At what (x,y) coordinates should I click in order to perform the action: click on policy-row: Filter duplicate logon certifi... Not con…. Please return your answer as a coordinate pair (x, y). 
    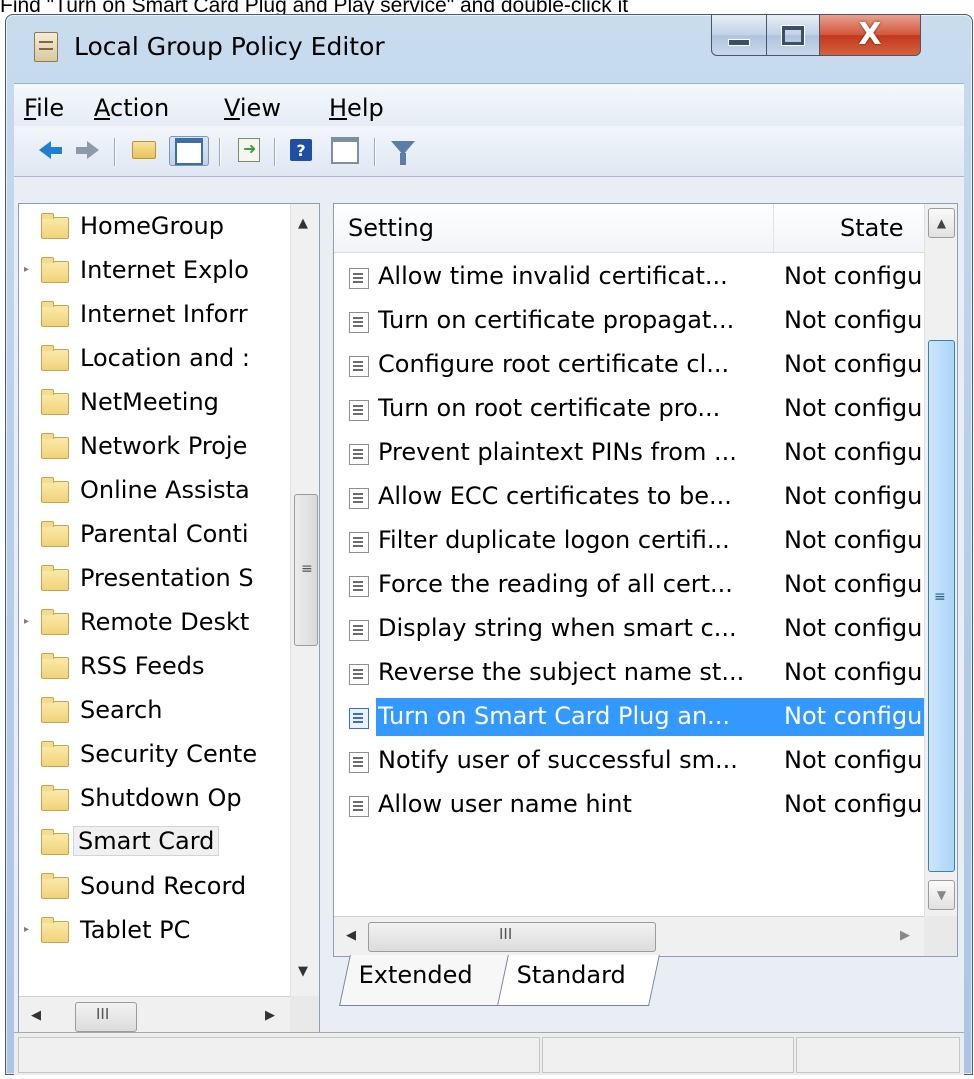
    Looking at the image, I should click on (629, 541).